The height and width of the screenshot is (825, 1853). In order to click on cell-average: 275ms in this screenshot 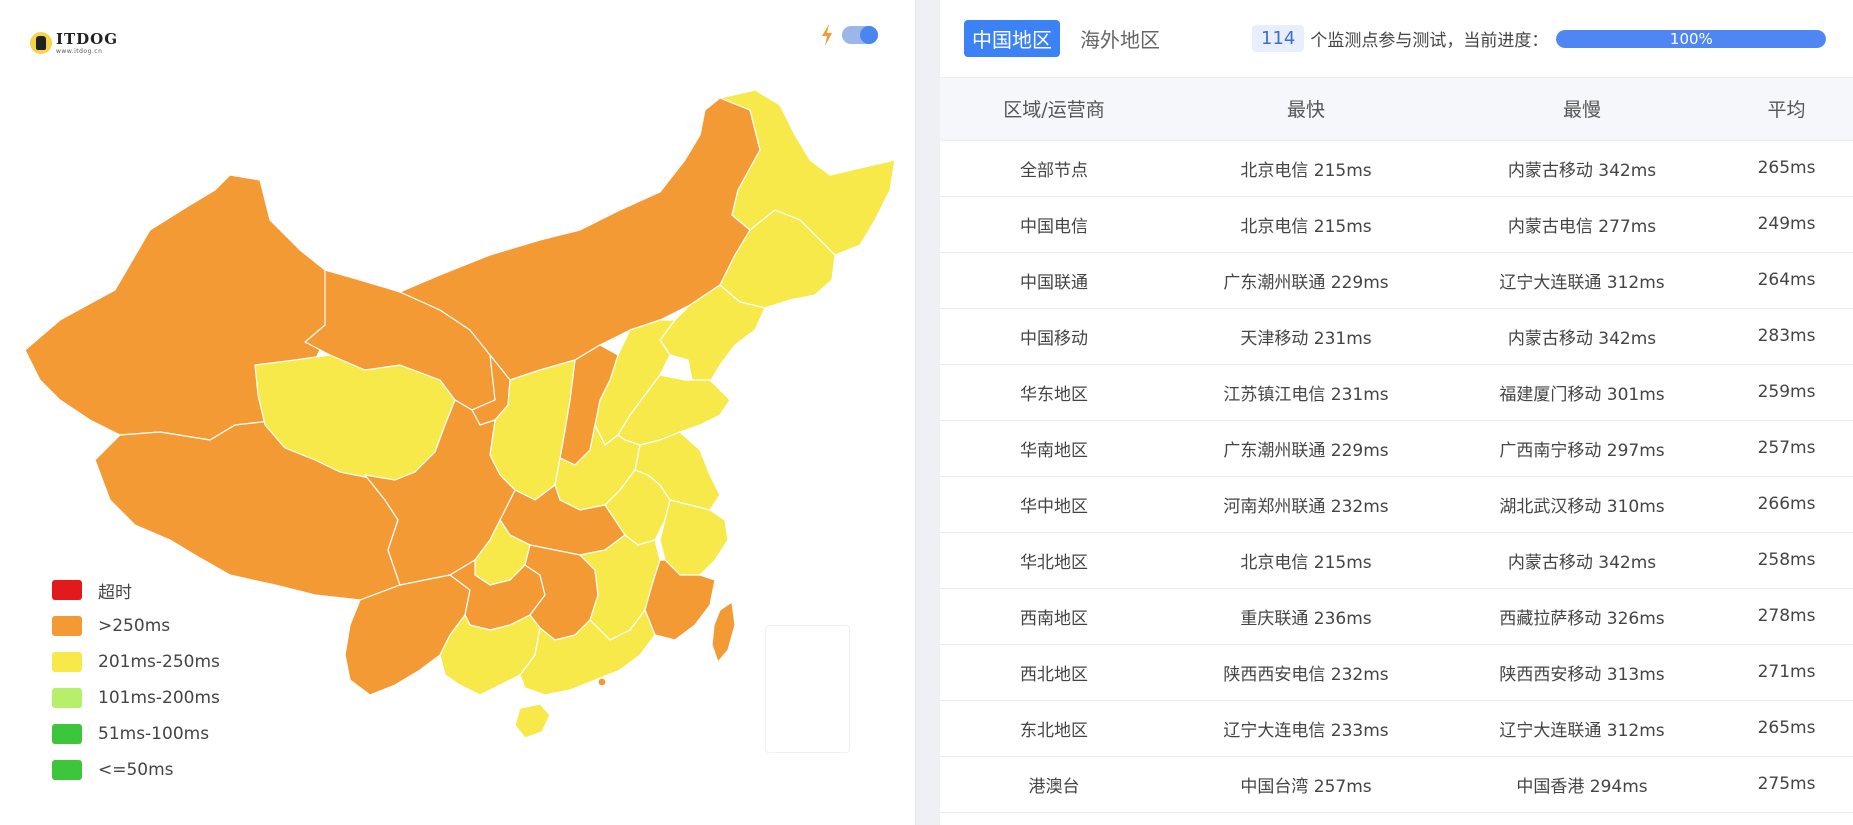, I will do `click(1786, 784)`.